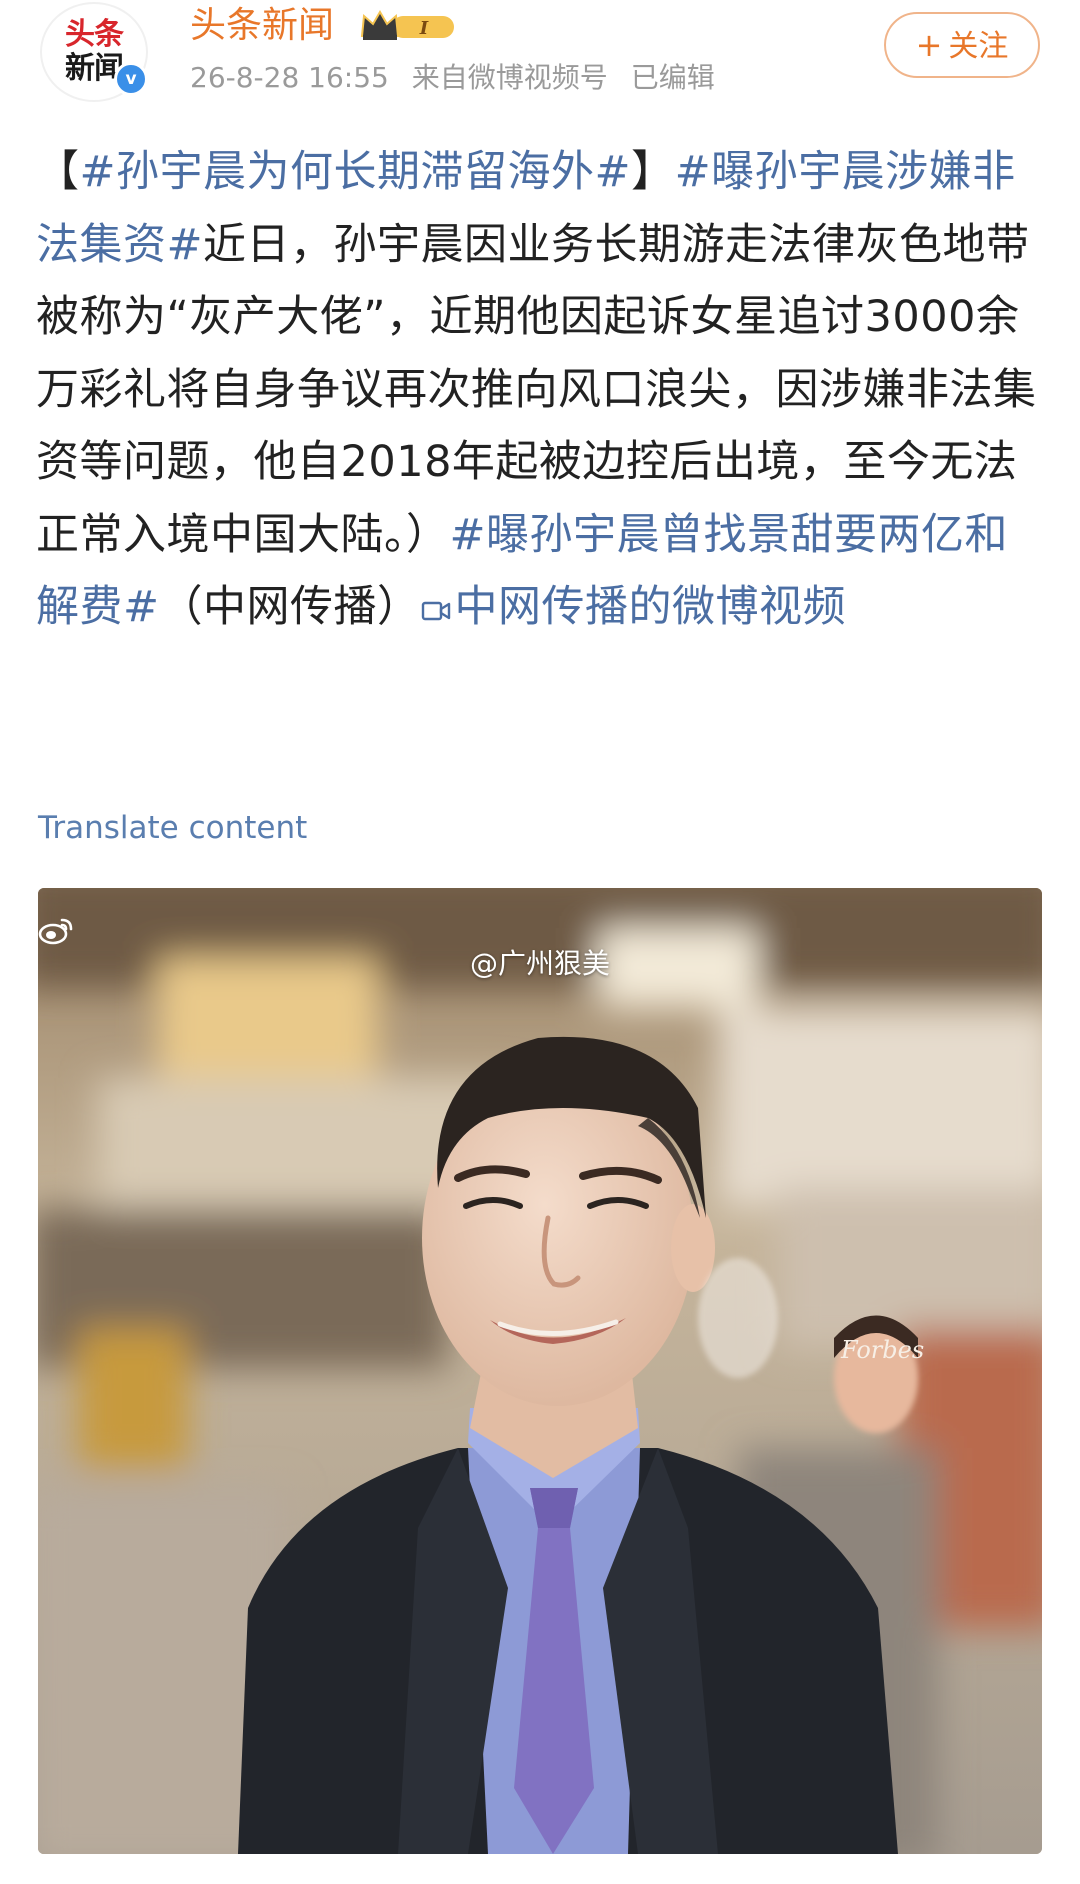 Image resolution: width=1080 pixels, height=1884 pixels. Describe the element at coordinates (539, 963) in the screenshot. I see `video-watermark-text: @广州狠美` at that location.